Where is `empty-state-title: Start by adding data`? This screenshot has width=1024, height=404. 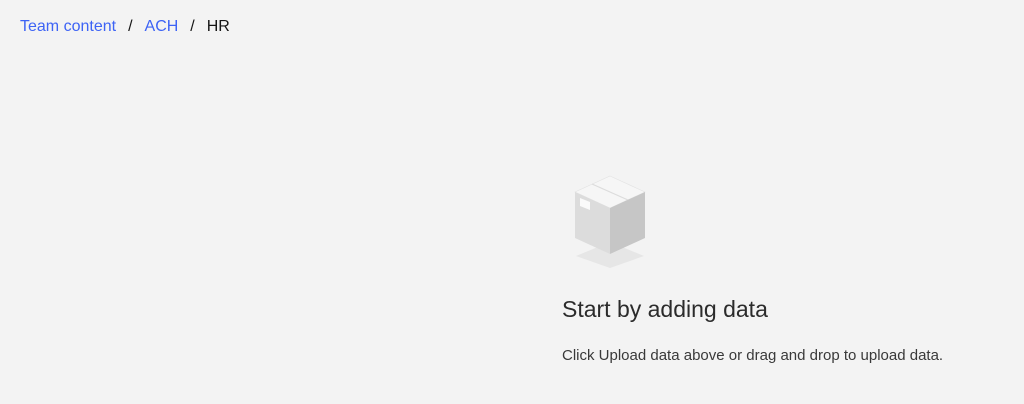 empty-state-title: Start by adding data is located at coordinates (665, 309).